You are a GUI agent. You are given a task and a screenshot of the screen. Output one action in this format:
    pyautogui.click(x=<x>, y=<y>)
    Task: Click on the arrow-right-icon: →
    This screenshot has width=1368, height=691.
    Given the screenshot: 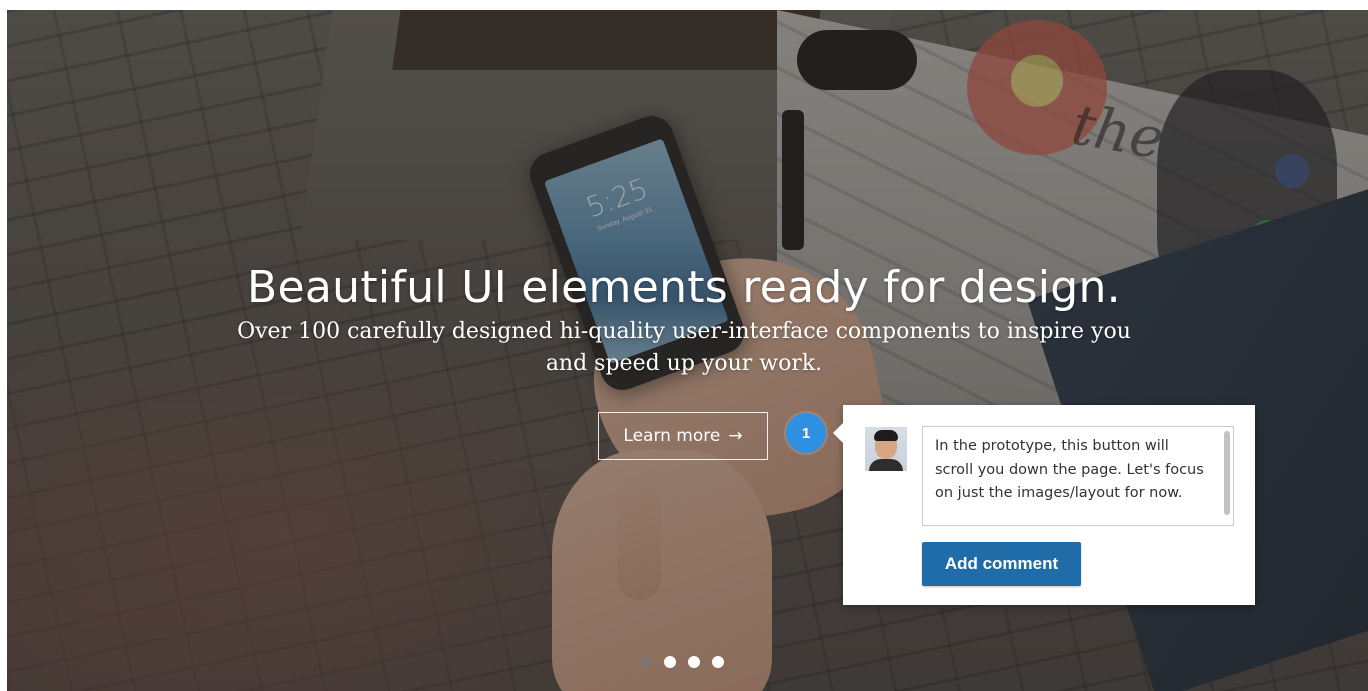 What is the action you would take?
    pyautogui.click(x=735, y=436)
    